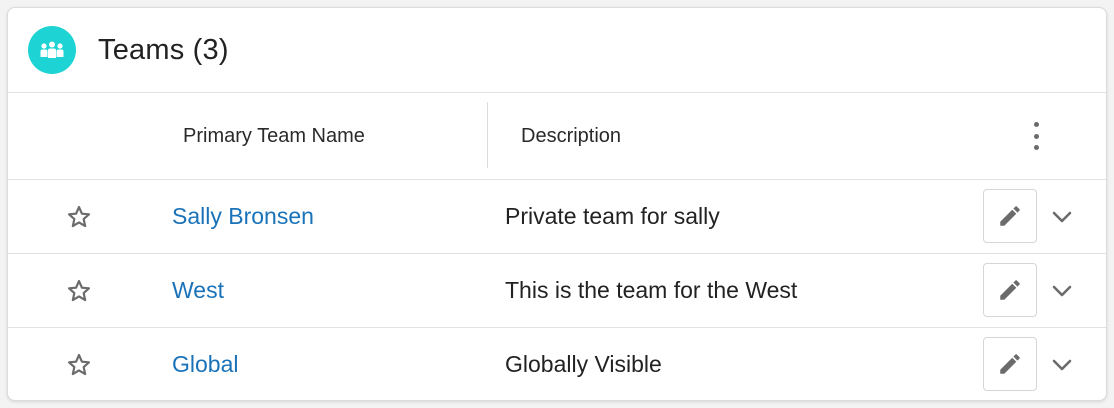 The width and height of the screenshot is (1114, 408). Describe the element at coordinates (52, 50) in the screenshot. I see `team-group-icon` at that location.